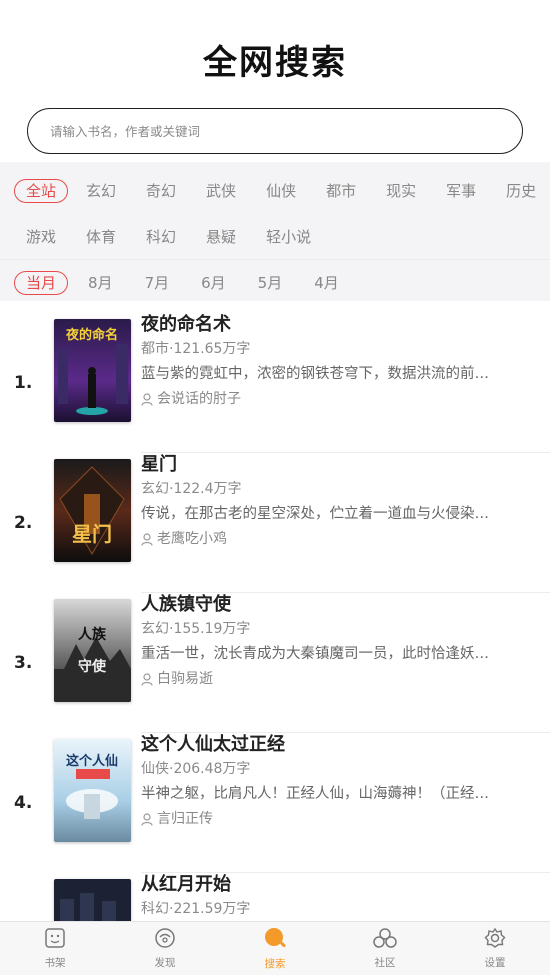 The width and height of the screenshot is (550, 975). What do you see at coordinates (191, 489) in the screenshot?
I see `book-meta: 玄幻·122.4万字` at bounding box center [191, 489].